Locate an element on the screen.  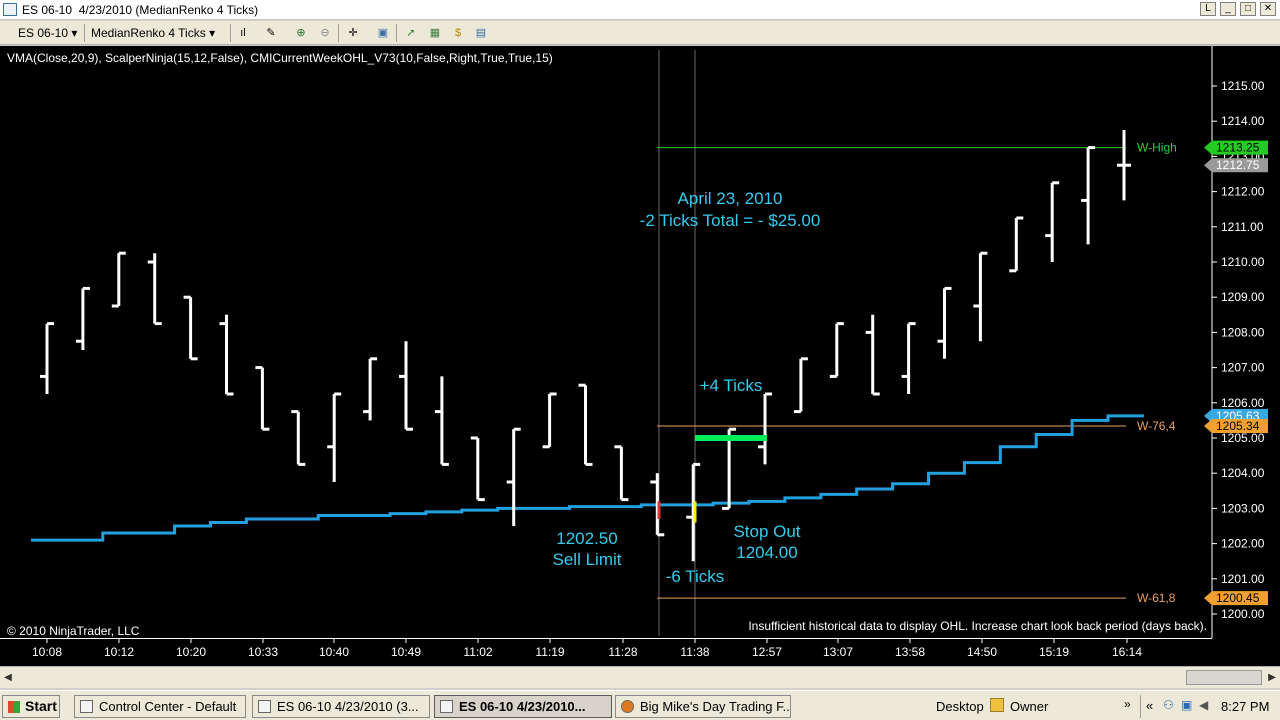
period-selector: MedianRenko 4 Ticks ▾ is located at coordinates (153, 33).